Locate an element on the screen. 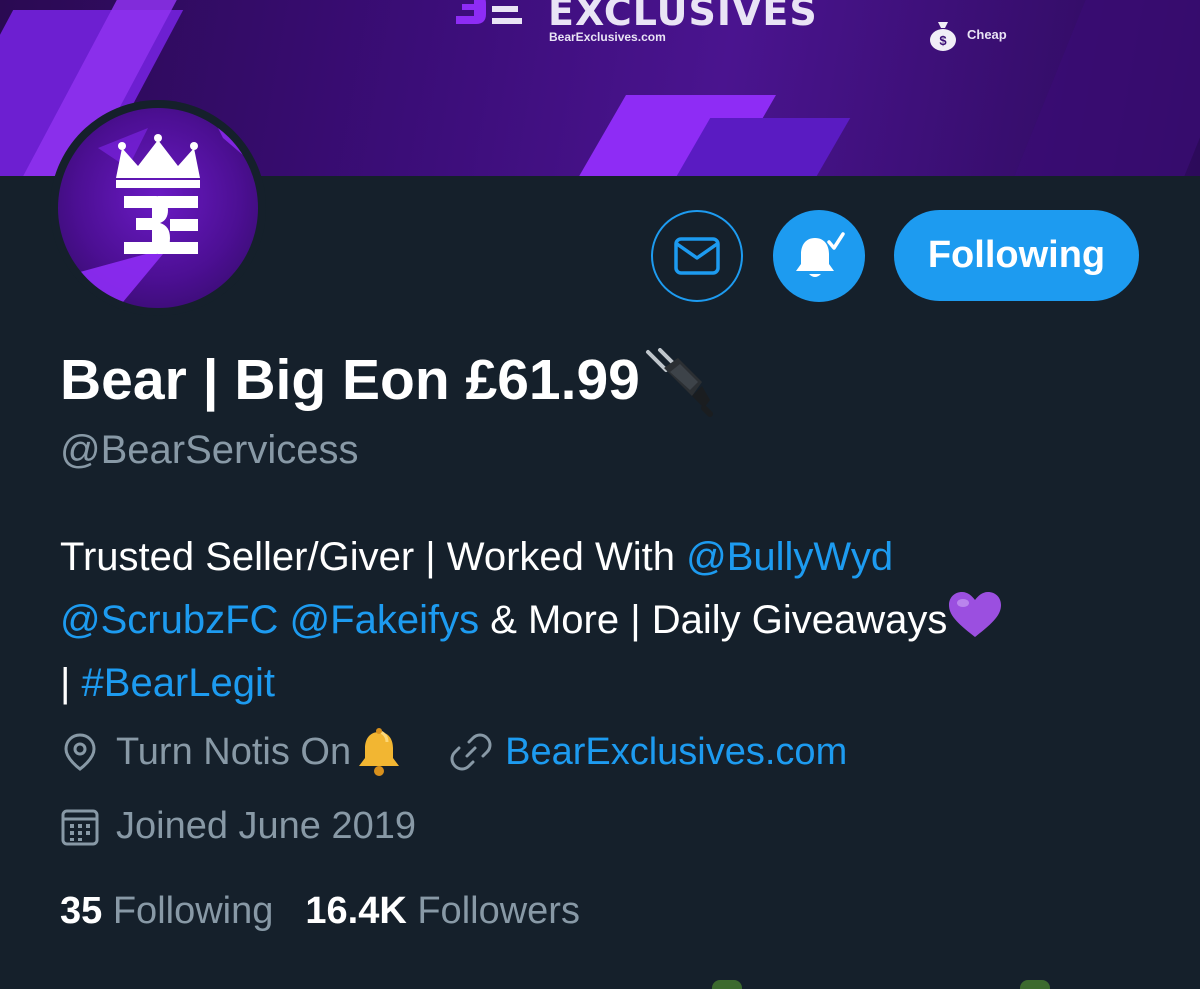 Image resolution: width=1200 pixels, height=989 pixels. banner-logo-icon is located at coordinates (489, 12).